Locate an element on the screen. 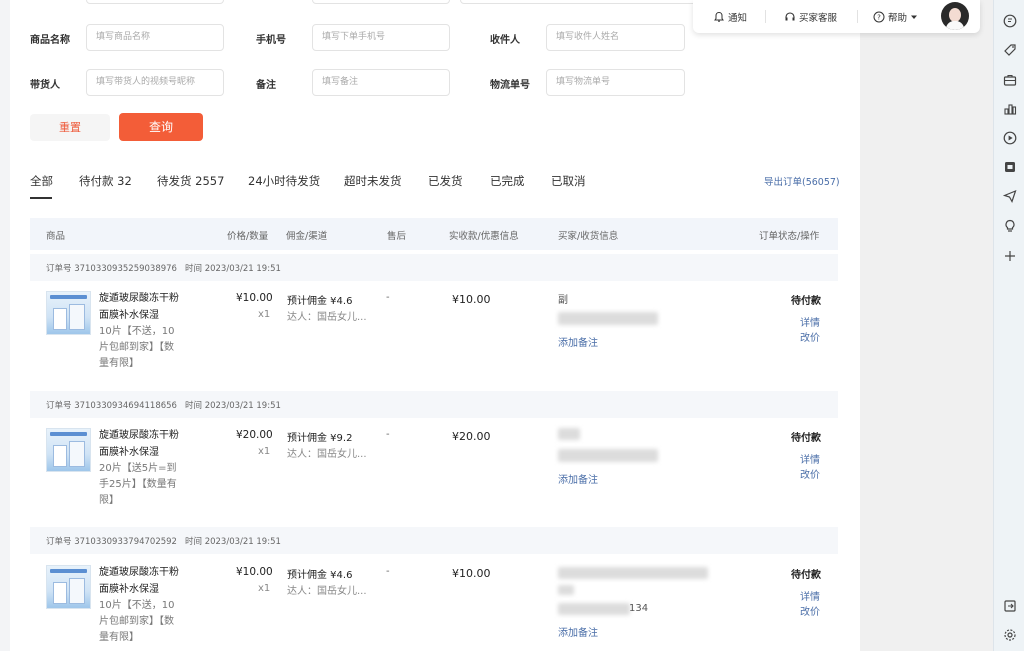 This screenshot has width=1024, height=651. help-button: ? 帮助 is located at coordinates (895, 17).